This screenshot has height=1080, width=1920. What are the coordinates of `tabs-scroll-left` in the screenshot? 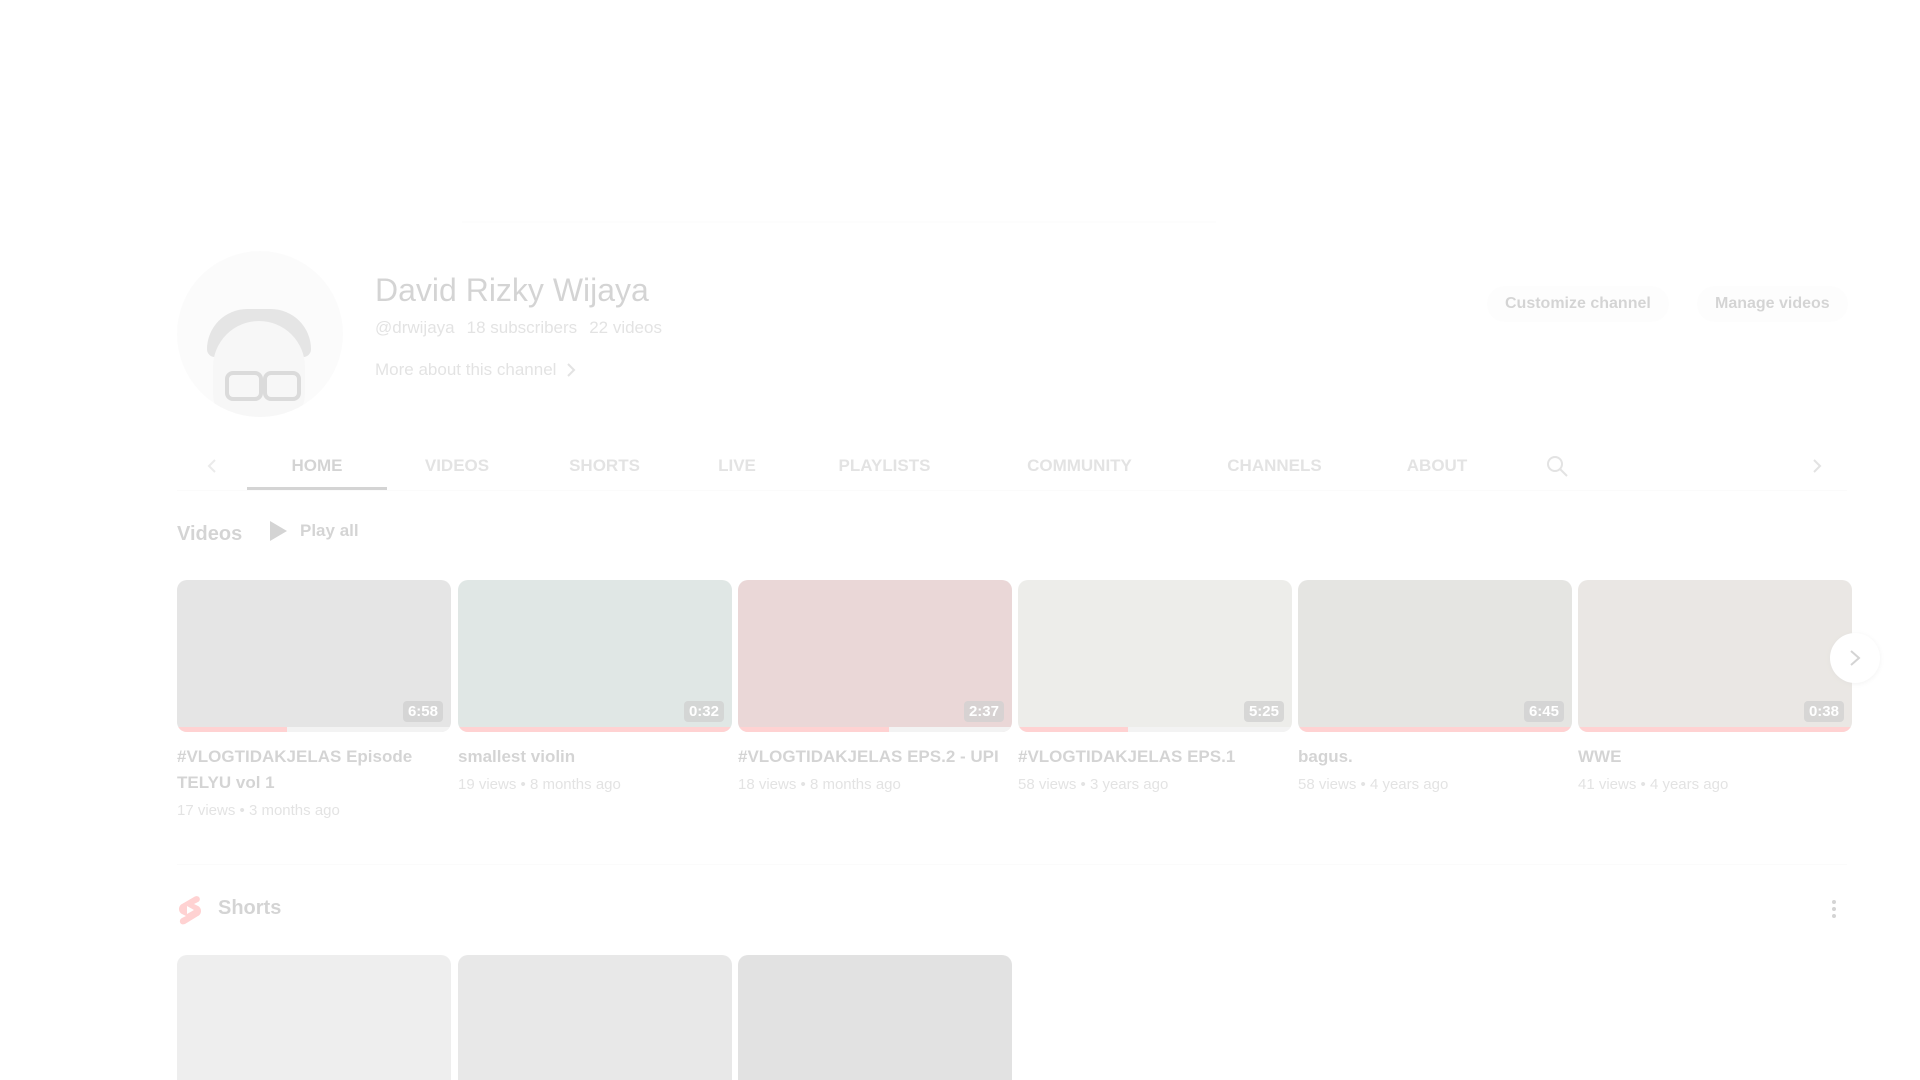 It's located at (212, 466).